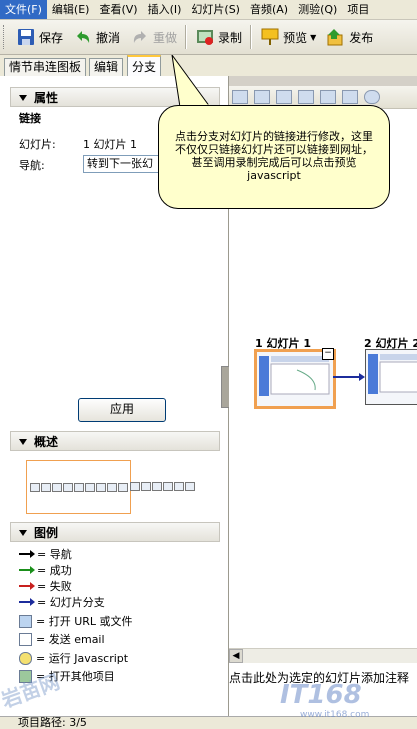  I want to click on legend-label: = 成功, so click(54, 570).